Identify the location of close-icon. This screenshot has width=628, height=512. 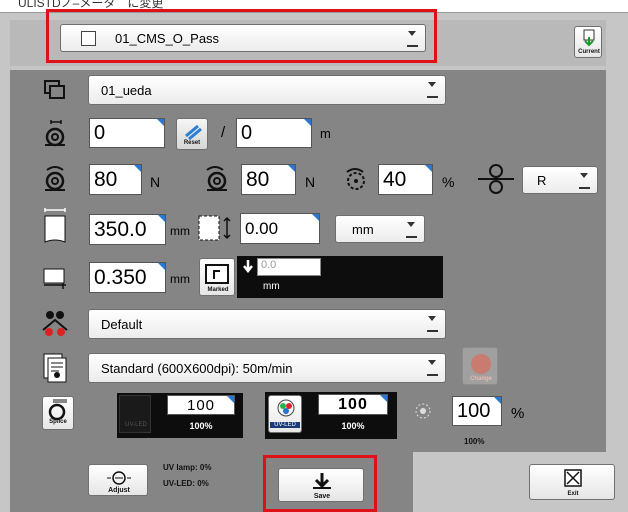
(573, 478).